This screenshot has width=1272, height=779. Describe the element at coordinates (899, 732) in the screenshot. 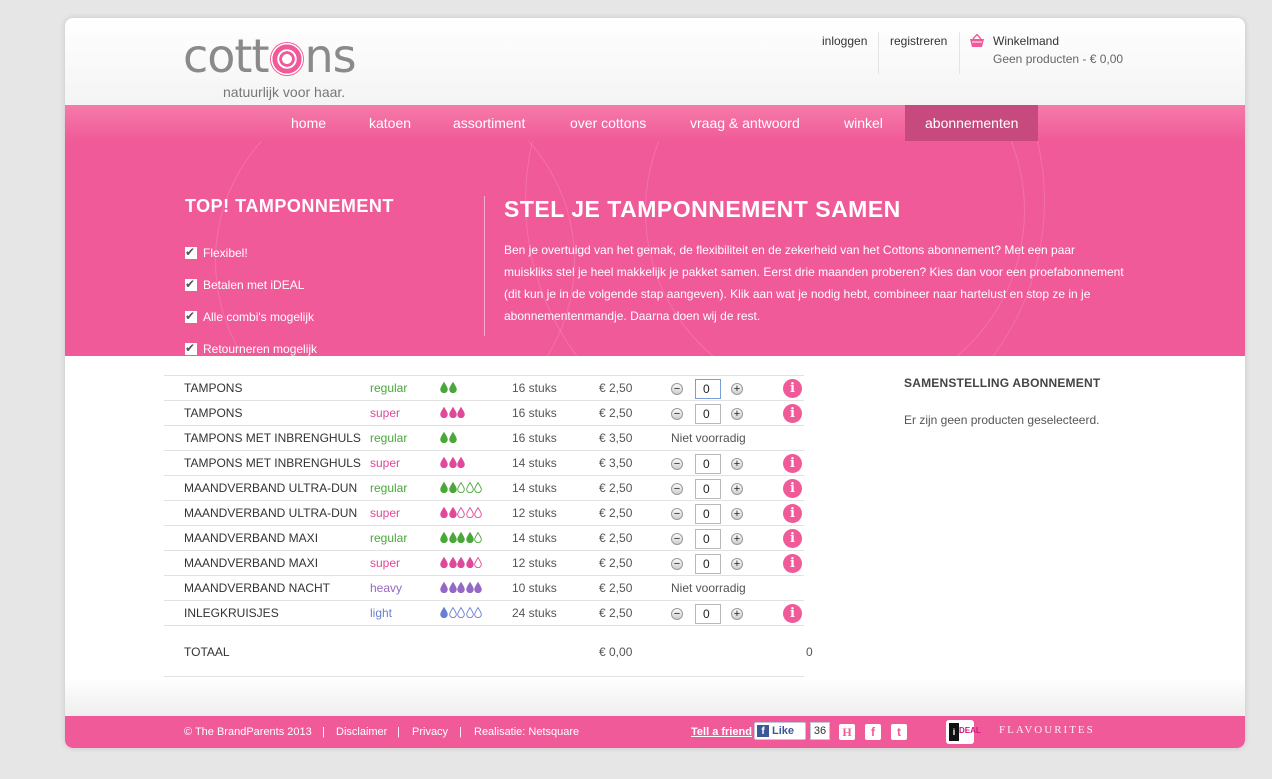

I see `twitter-icon: t` at that location.